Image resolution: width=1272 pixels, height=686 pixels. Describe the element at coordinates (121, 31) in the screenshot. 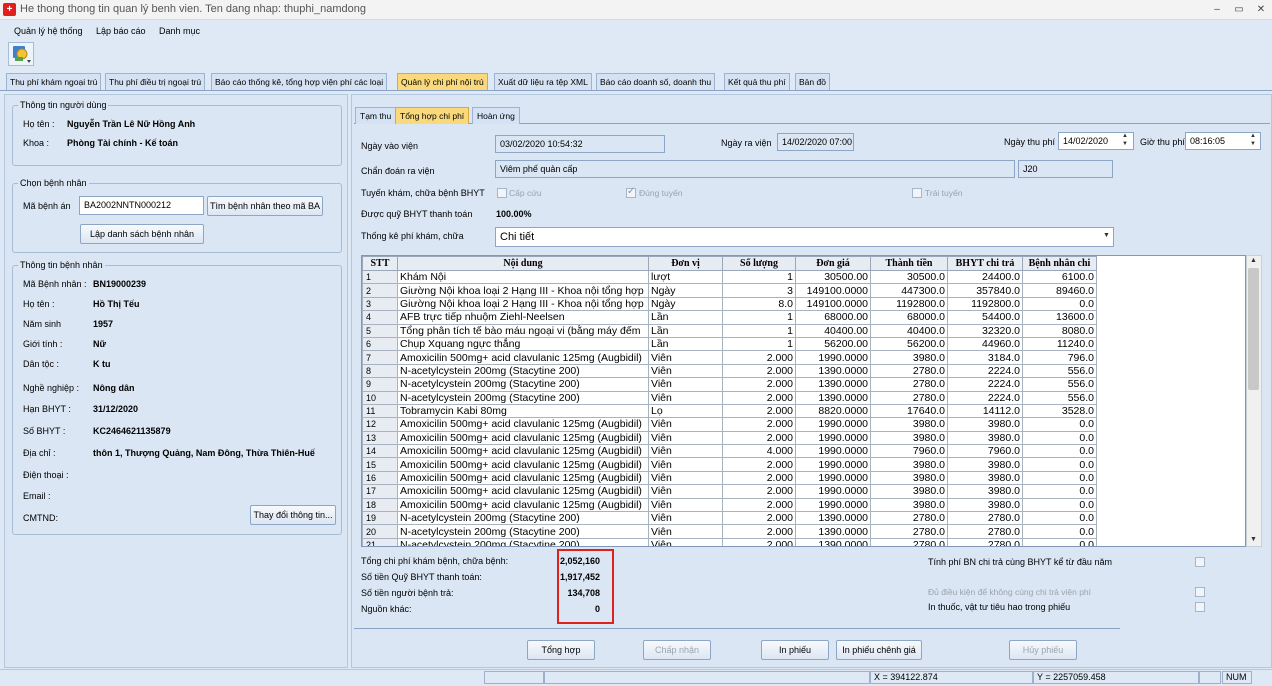

I see `menu-lap-bao-cao: Lập báo cáo` at that location.